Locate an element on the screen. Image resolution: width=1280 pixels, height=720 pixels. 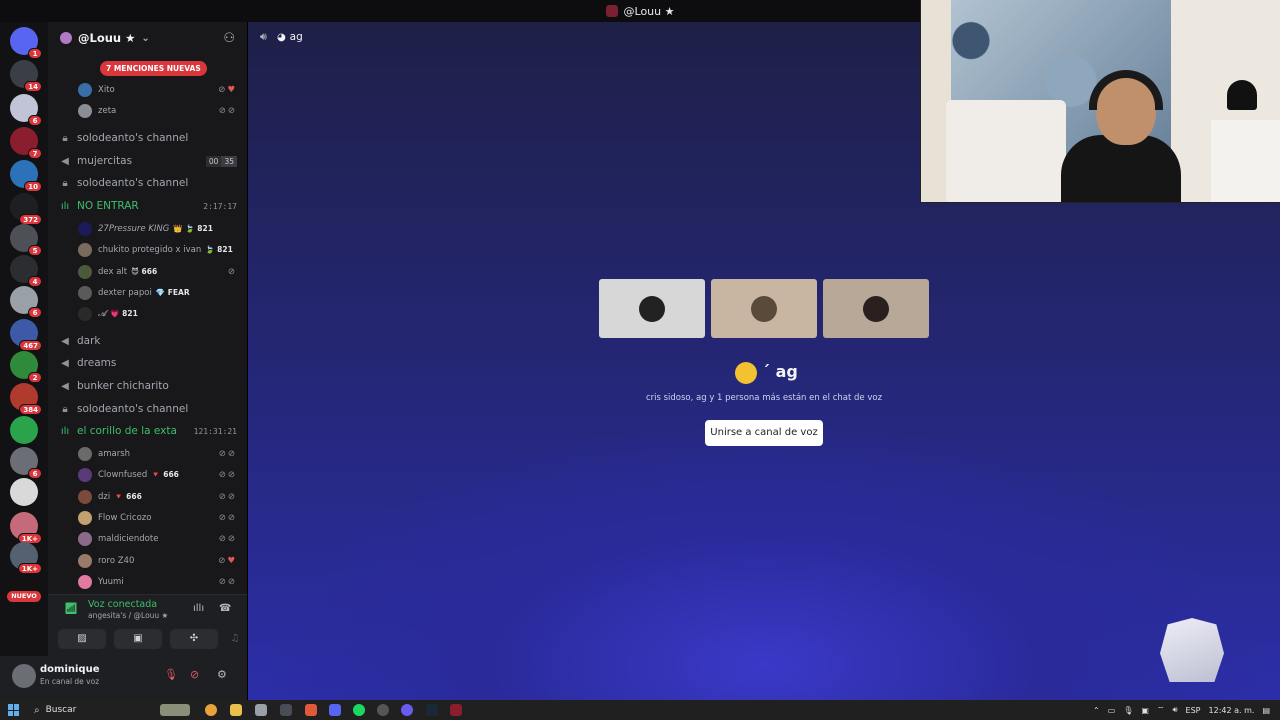
server-icon: 384 is located at coordinates (26, 399).